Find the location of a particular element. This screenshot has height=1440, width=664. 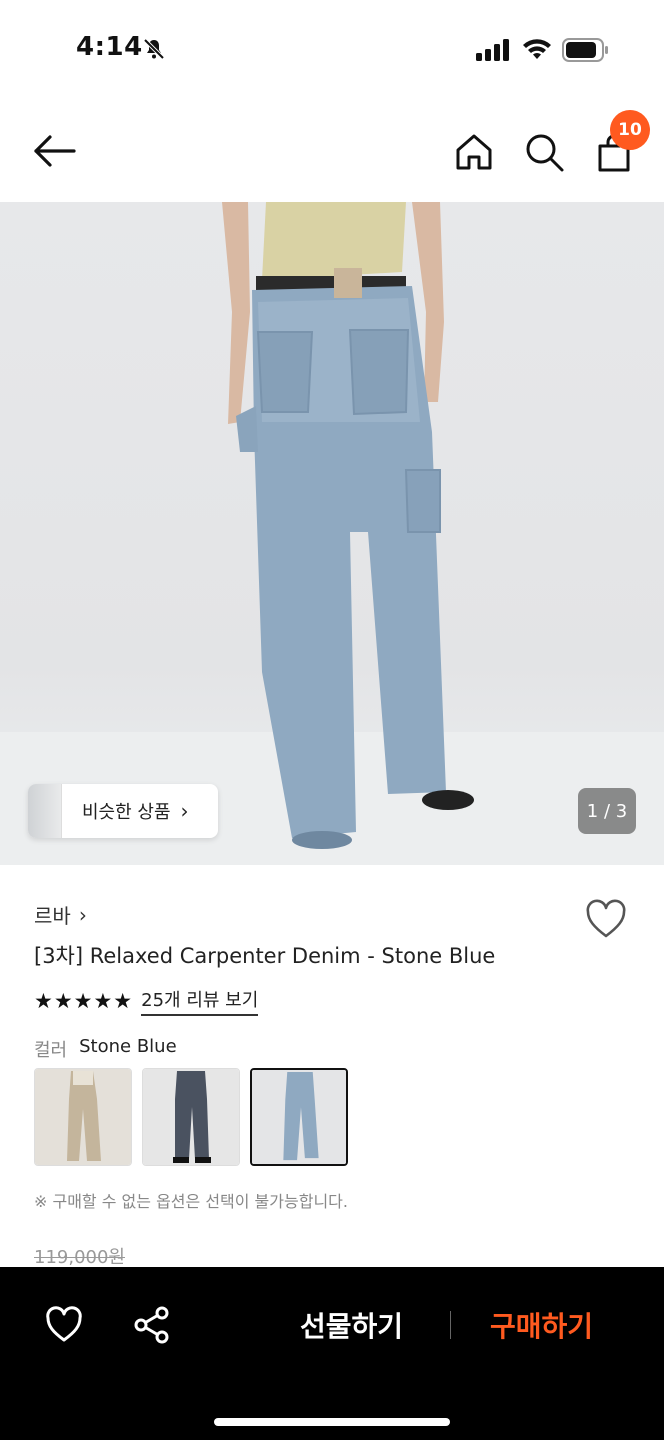

brand-name: 르바 is located at coordinates (52, 916).